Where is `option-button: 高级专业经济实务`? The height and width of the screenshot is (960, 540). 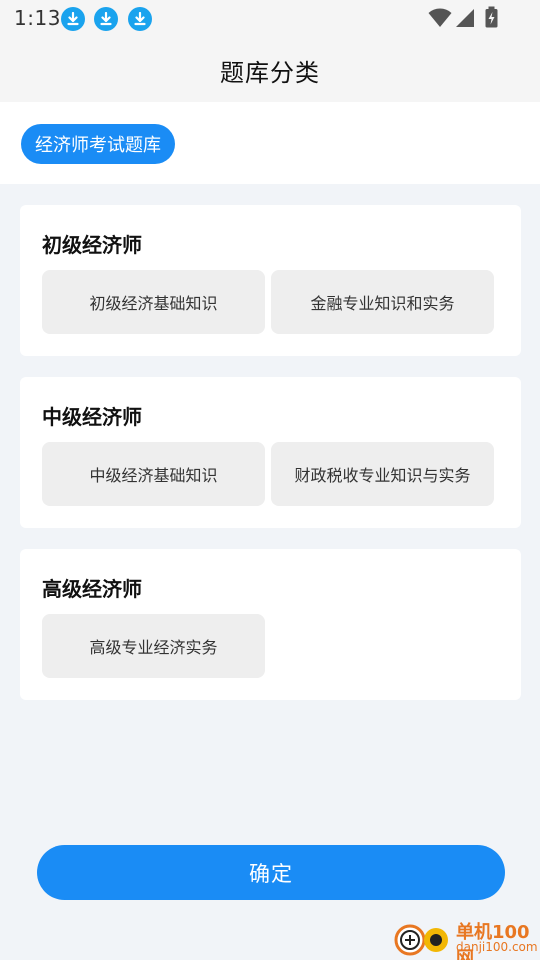 option-button: 高级专业经济实务 is located at coordinates (153, 646).